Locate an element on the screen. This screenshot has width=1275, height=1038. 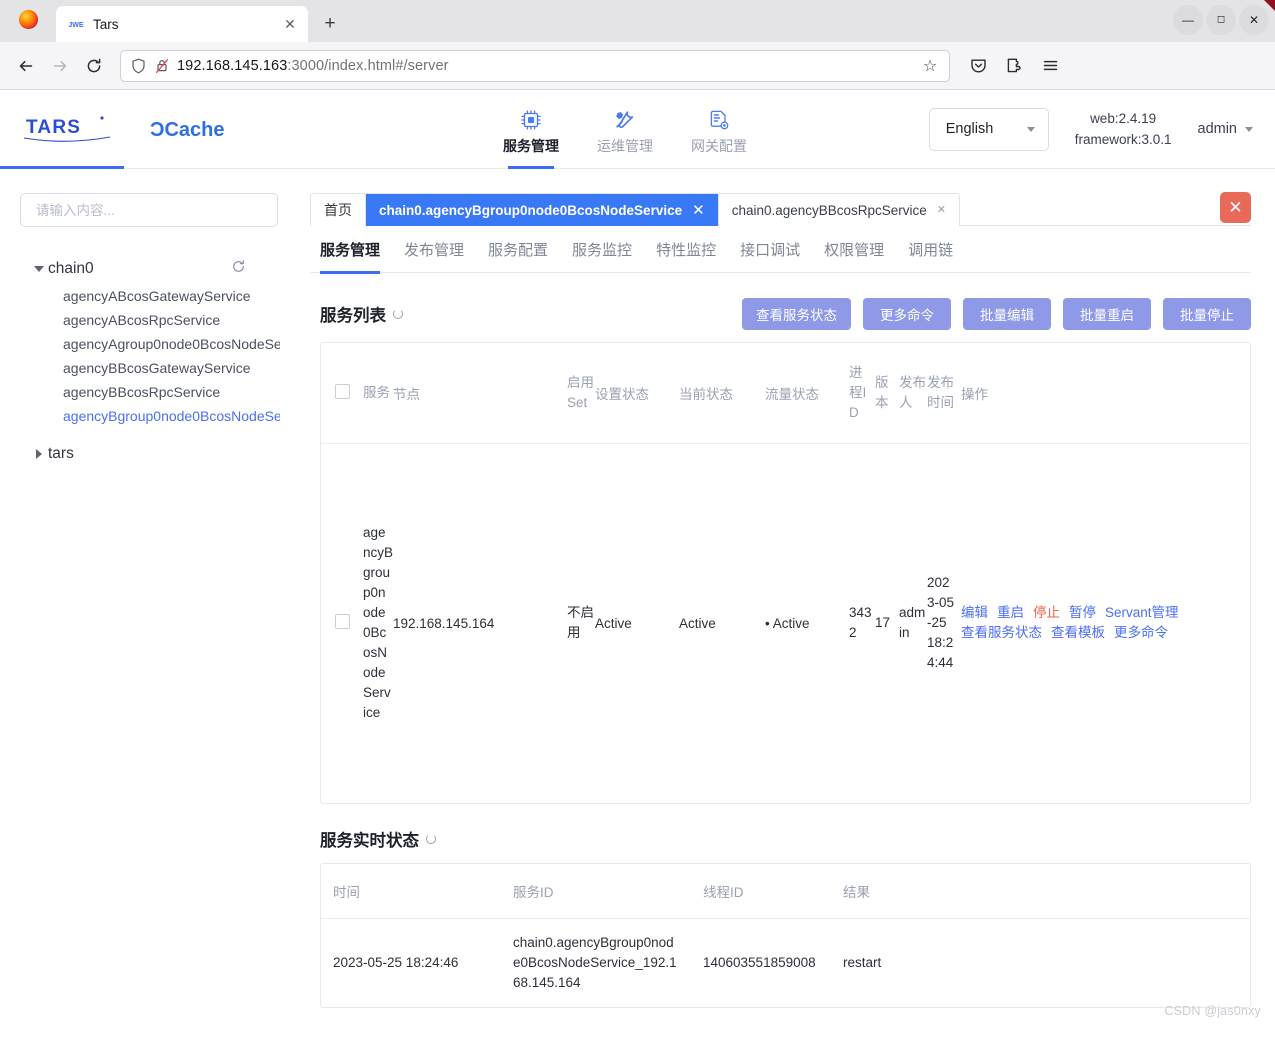
tab-call-chain: 调用链 is located at coordinates (930, 249).